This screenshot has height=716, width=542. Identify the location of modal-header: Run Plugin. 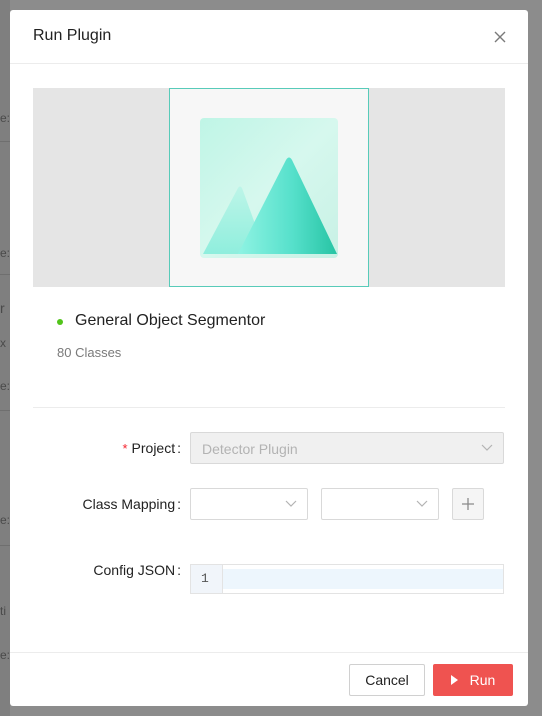
(269, 37).